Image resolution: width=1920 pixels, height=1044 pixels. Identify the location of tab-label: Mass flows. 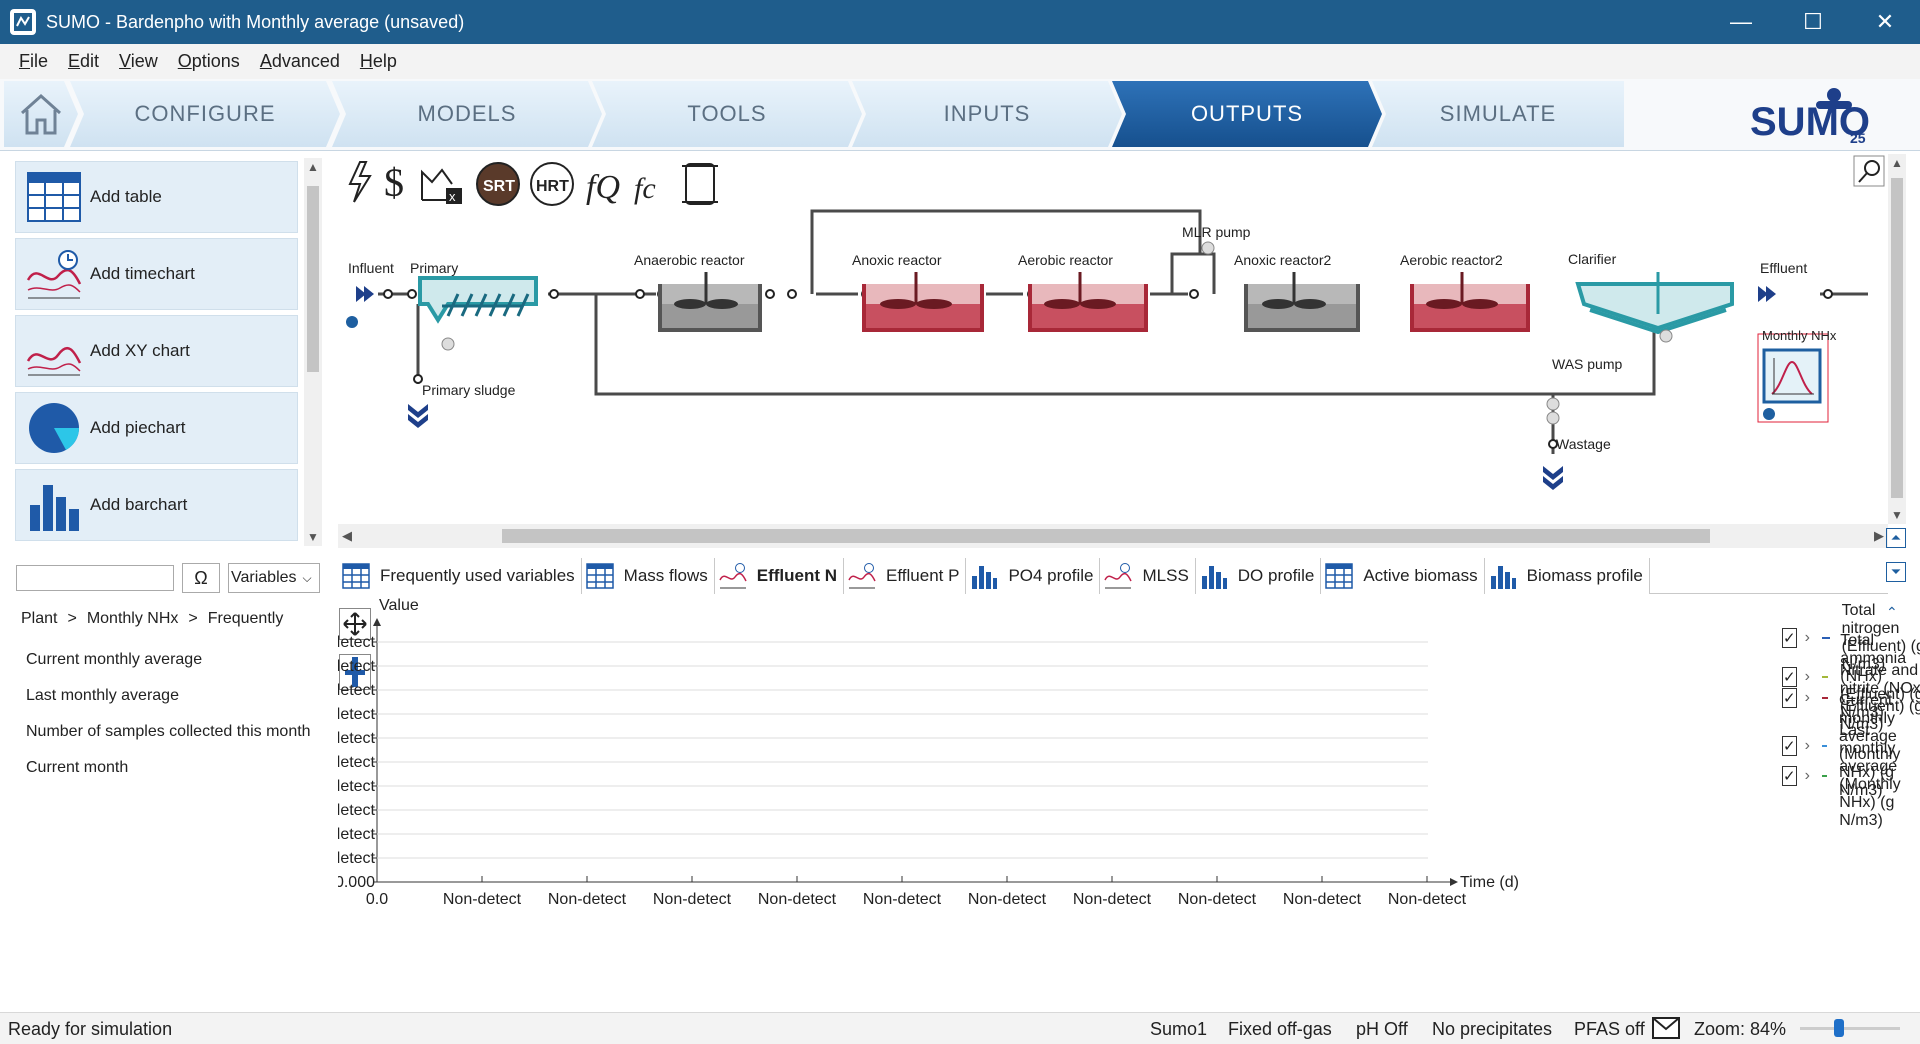
(665, 575).